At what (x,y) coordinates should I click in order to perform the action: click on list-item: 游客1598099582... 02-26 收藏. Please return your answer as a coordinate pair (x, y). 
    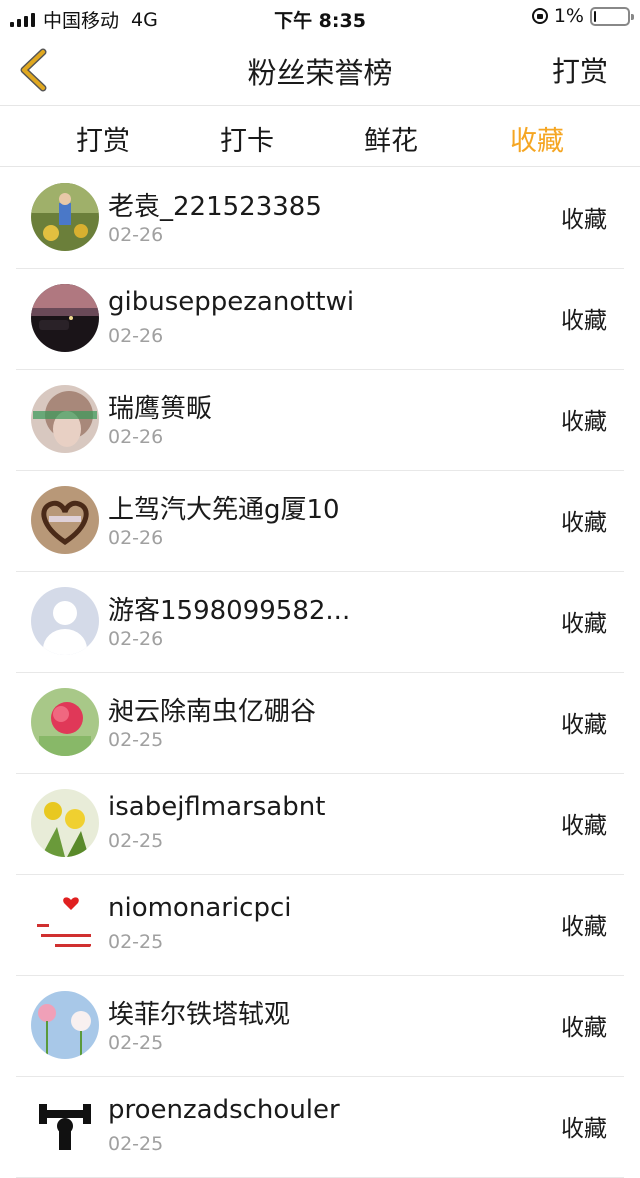
    Looking at the image, I should click on (320, 622).